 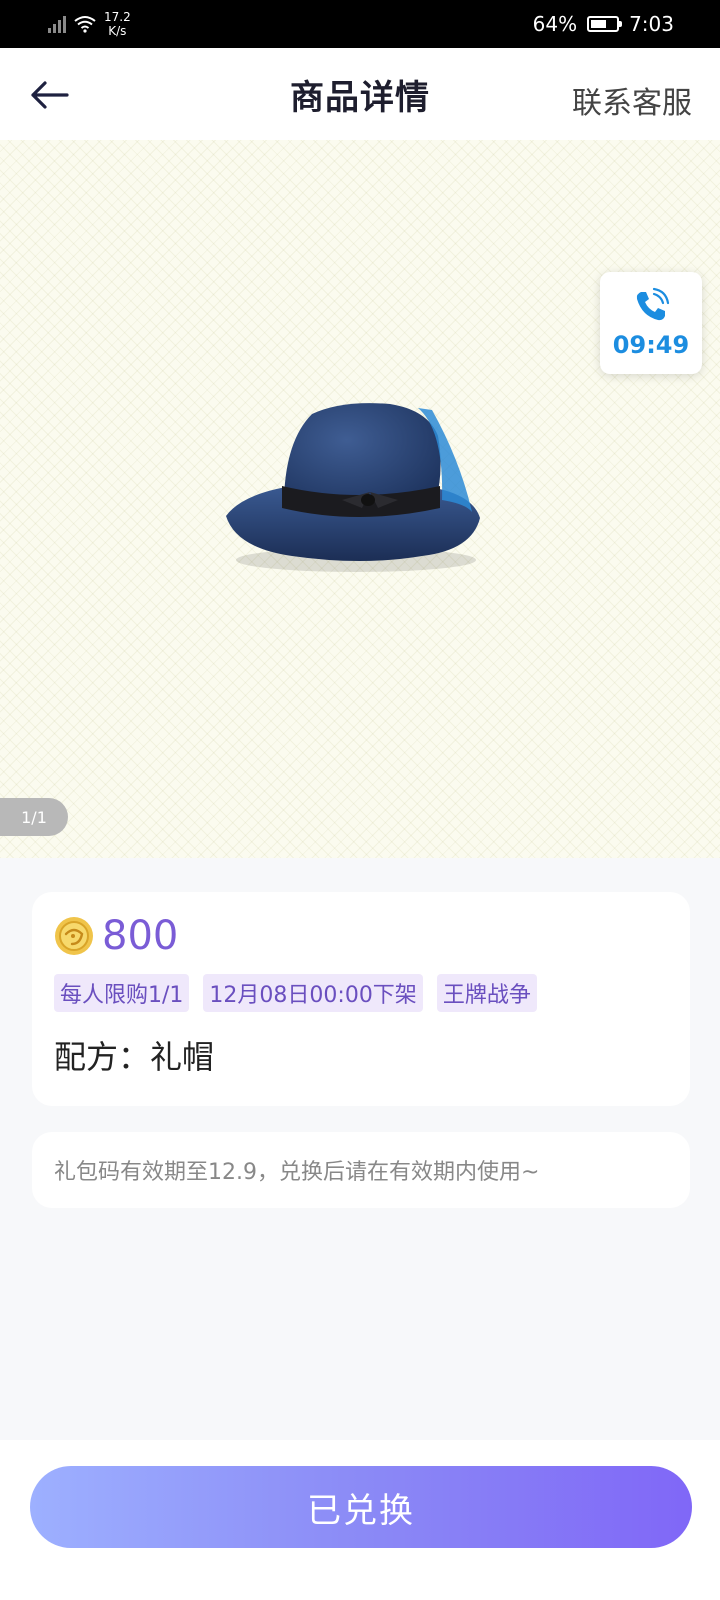 I want to click on redeem-note: 礼包码有效期至12.9，兑换后请在有效期内使用~, so click(x=361, y=1170).